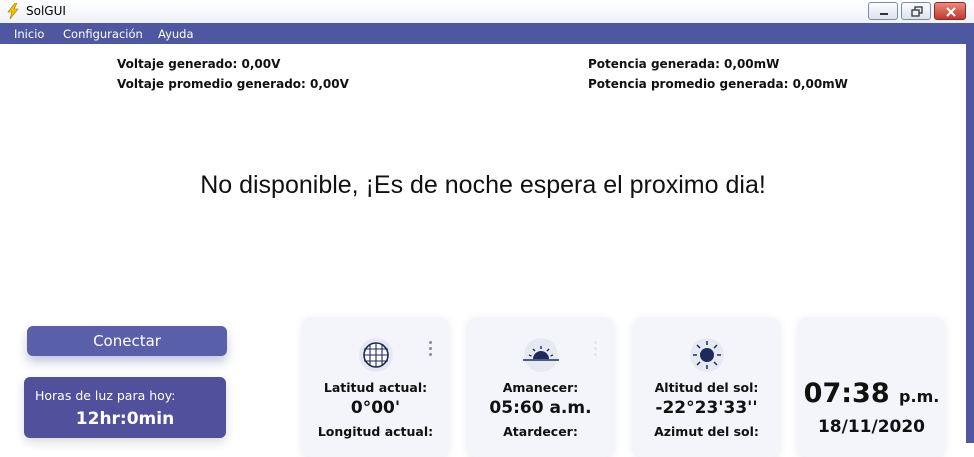 The image size is (974, 457). Describe the element at coordinates (487, 12) in the screenshot. I see `title-bar: SolGUI` at that location.